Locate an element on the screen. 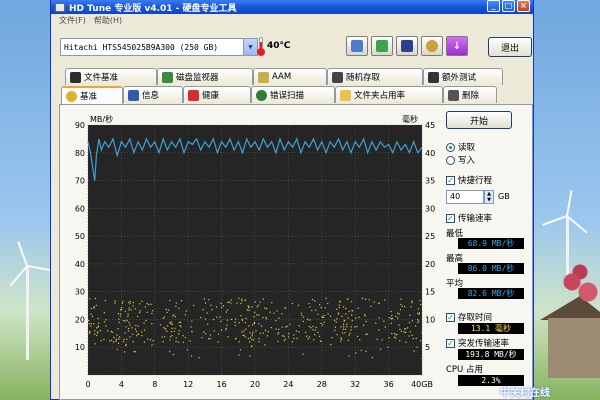 This screenshot has height=400, width=600. check-transfer-box: ✓ is located at coordinates (450, 218).